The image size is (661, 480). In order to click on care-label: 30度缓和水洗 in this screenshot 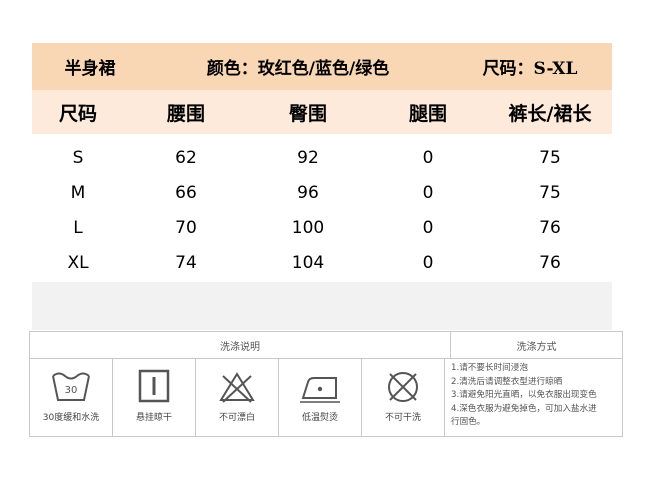, I will do `click(71, 418)`.